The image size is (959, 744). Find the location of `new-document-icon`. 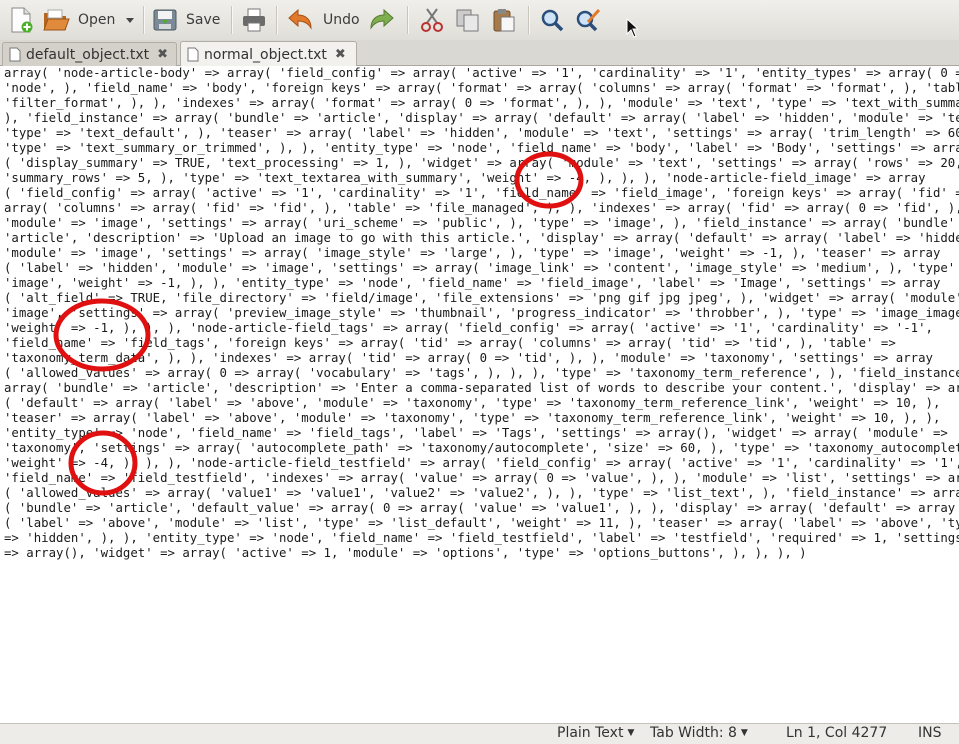

new-document-icon is located at coordinates (22, 20).